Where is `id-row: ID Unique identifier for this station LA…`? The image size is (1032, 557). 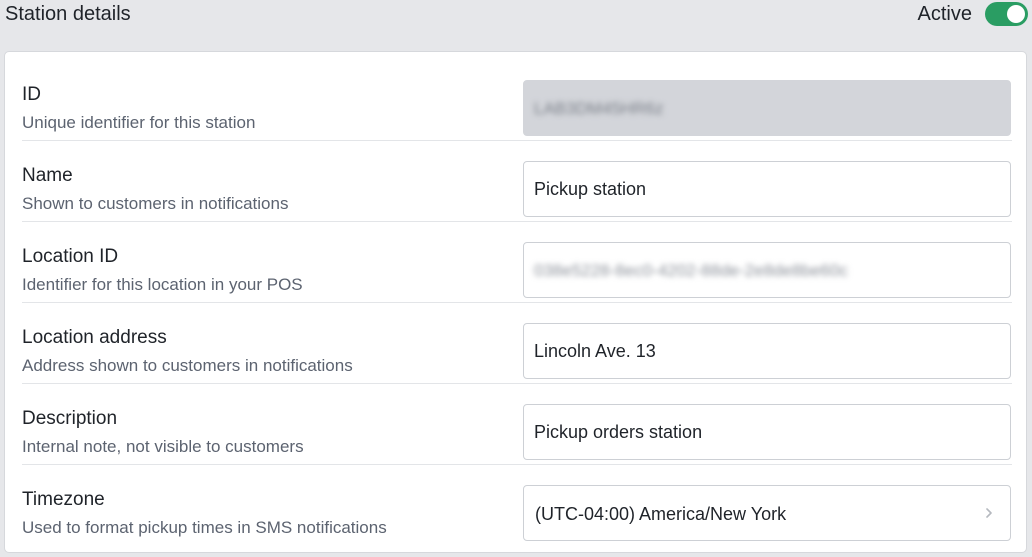 id-row: ID Unique identifier for this station LA… is located at coordinates (517, 100).